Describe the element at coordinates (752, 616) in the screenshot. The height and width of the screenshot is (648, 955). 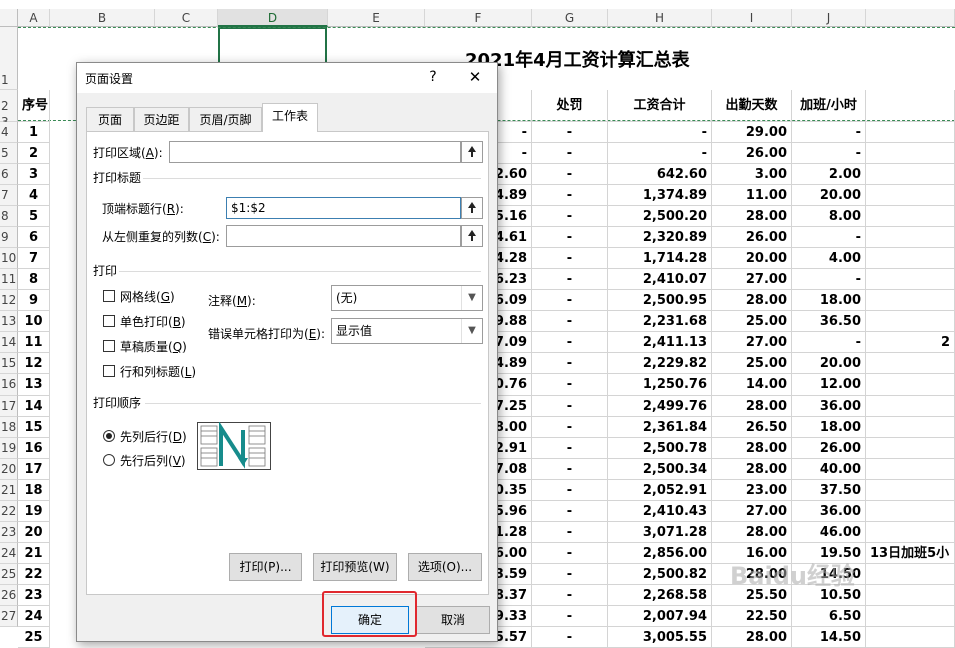
I see `attendance-cell: 22.50` at that location.